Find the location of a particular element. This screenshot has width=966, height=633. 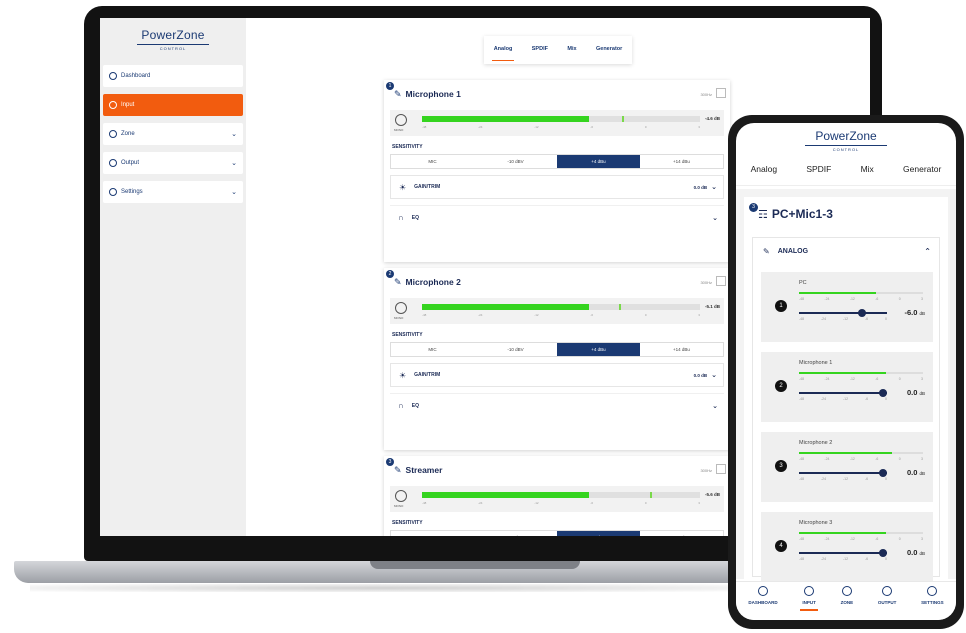

sidebar-item-label: Dashboard is located at coordinates (136, 76).